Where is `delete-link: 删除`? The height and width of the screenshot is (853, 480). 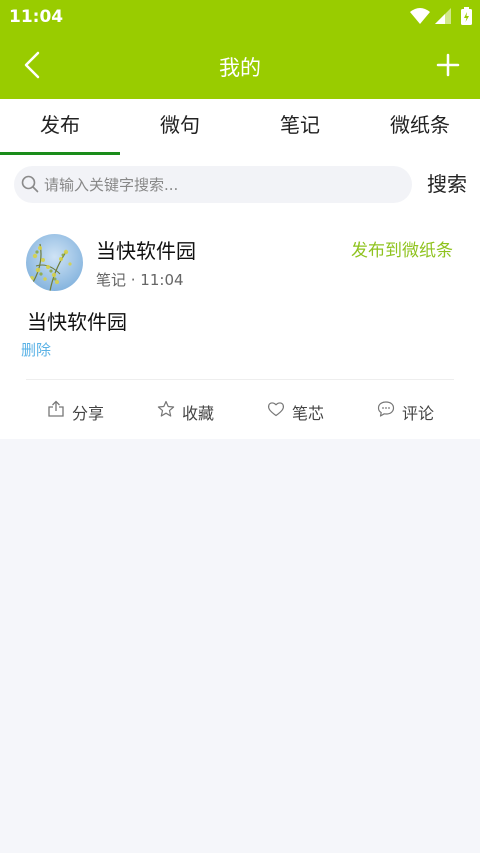 delete-link: 删除 is located at coordinates (36, 349).